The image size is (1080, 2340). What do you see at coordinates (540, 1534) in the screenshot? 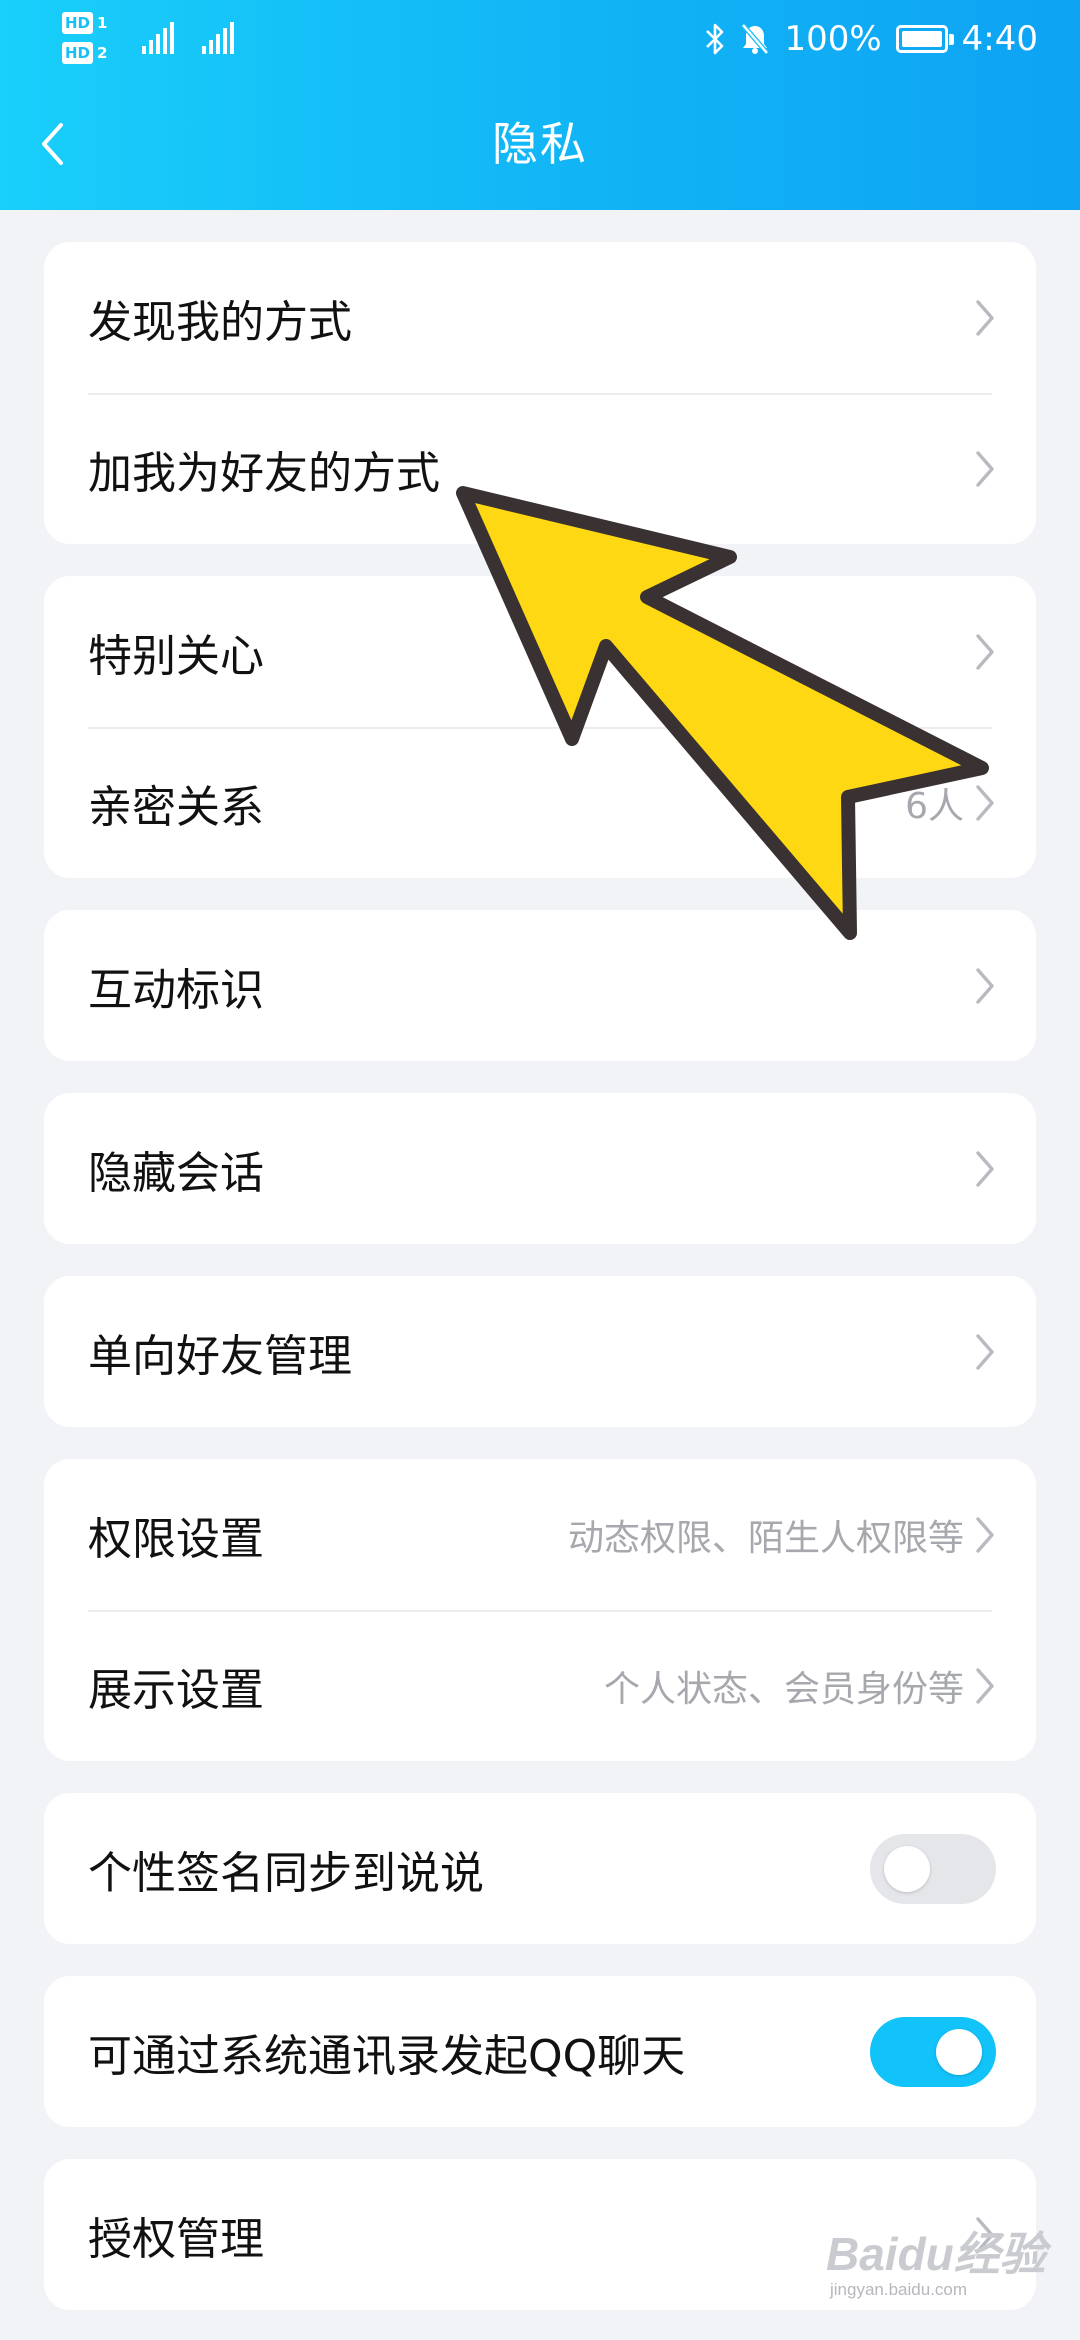
I see `row-permission-settings: 权限设置 动态权限、陌生人权限等` at bounding box center [540, 1534].